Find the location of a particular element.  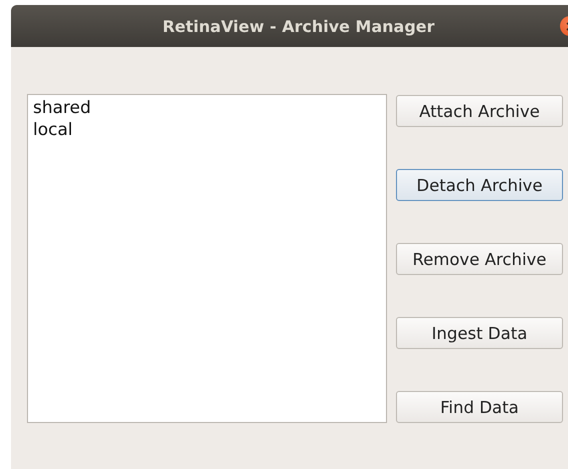

list-item: shared is located at coordinates (62, 108).